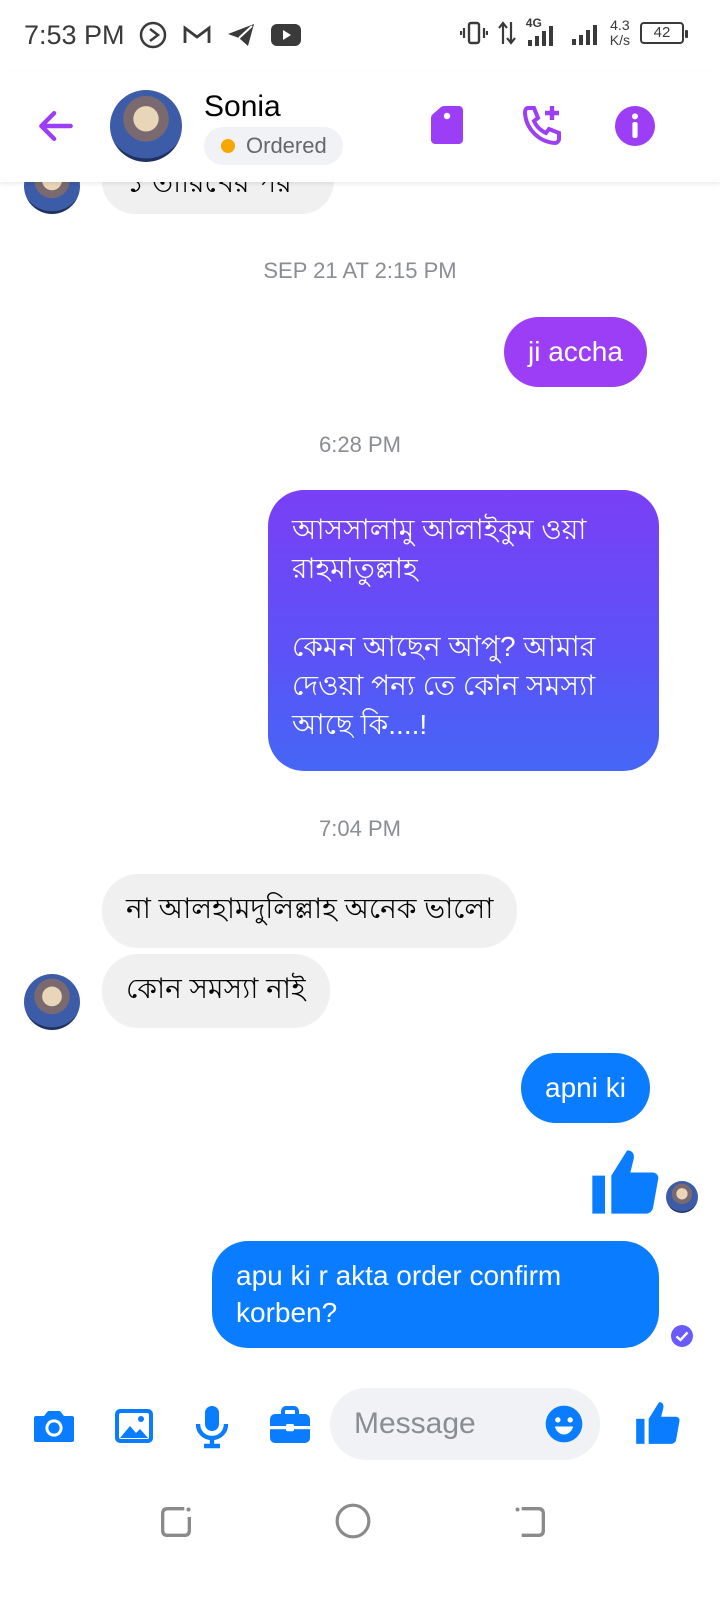 The height and width of the screenshot is (1600, 720). I want to click on message-text: রাহমাতুল্লাহ, so click(355, 568).